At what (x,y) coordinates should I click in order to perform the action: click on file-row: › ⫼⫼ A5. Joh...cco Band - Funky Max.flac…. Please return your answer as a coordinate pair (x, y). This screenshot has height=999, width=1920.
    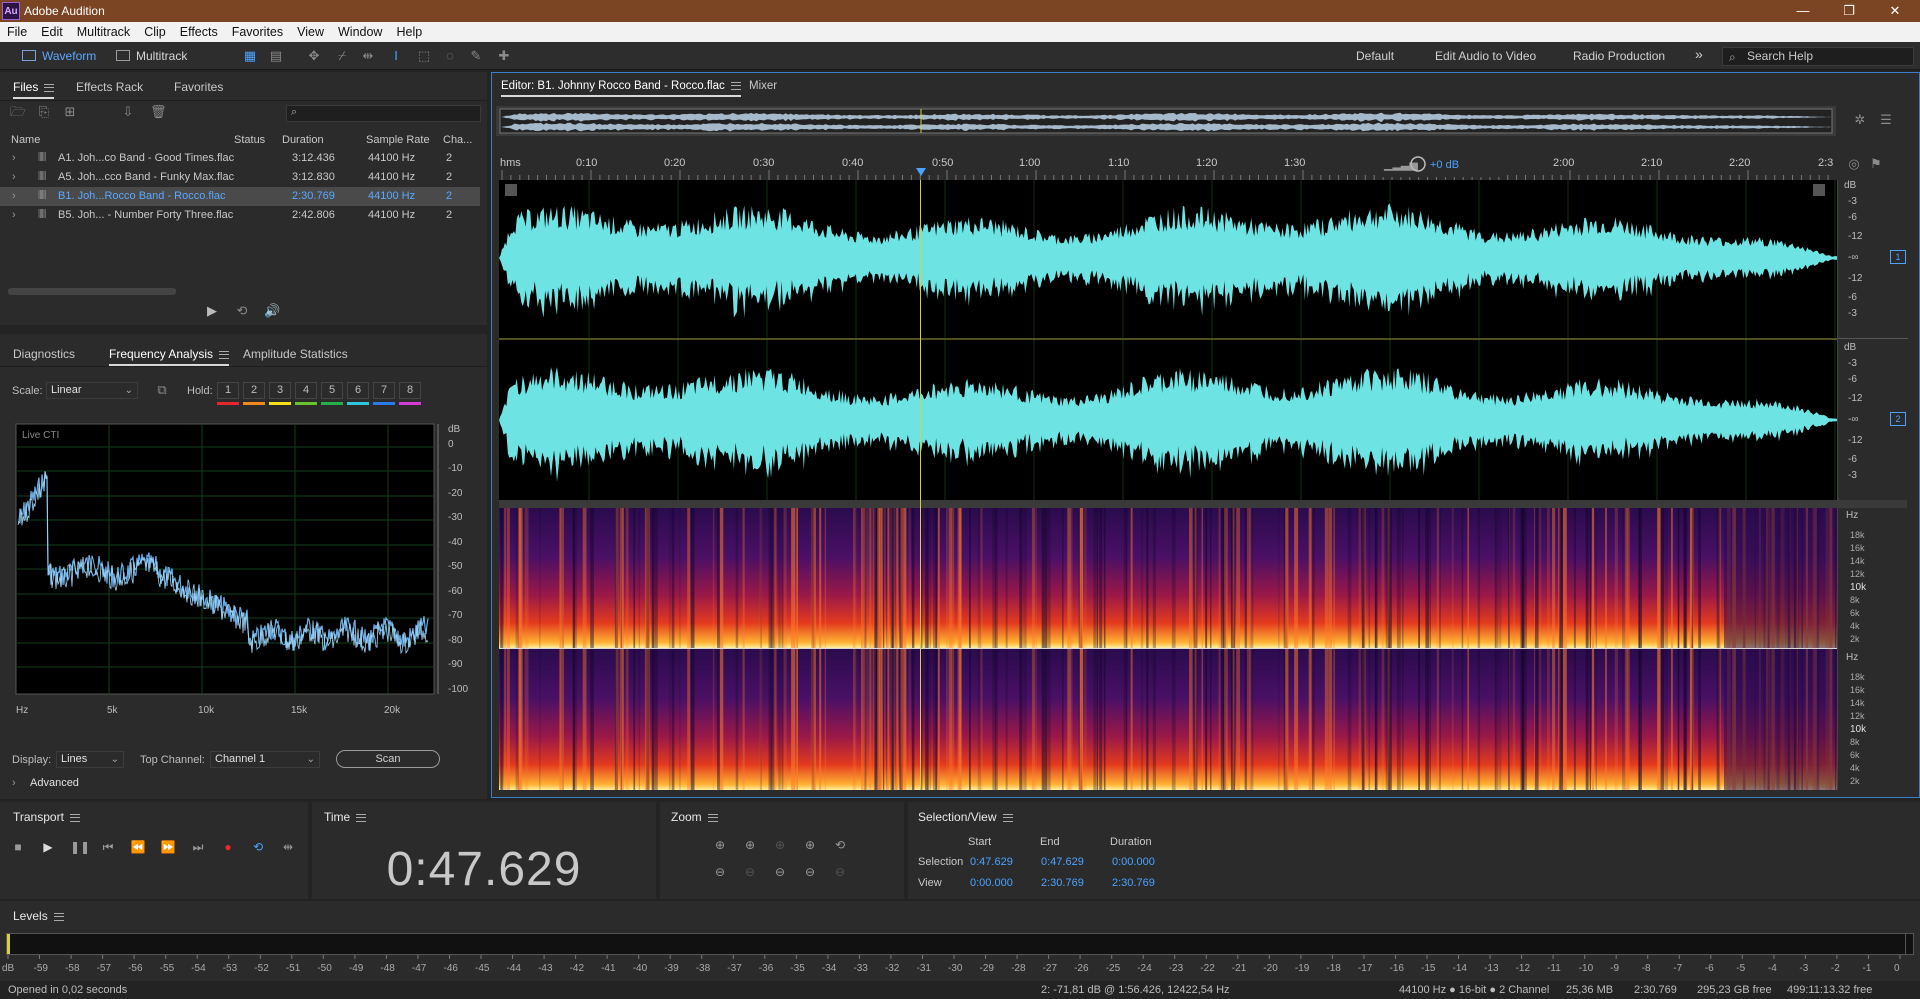
    Looking at the image, I should click on (240, 177).